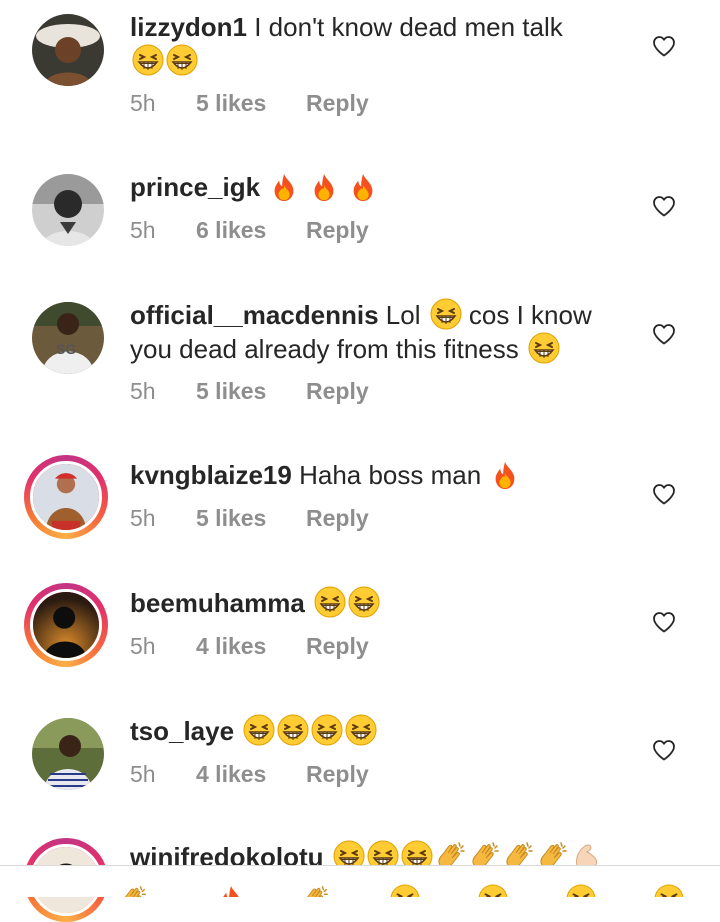 This screenshot has height=922, width=720. I want to click on svg-text: SG, so click(66, 349).